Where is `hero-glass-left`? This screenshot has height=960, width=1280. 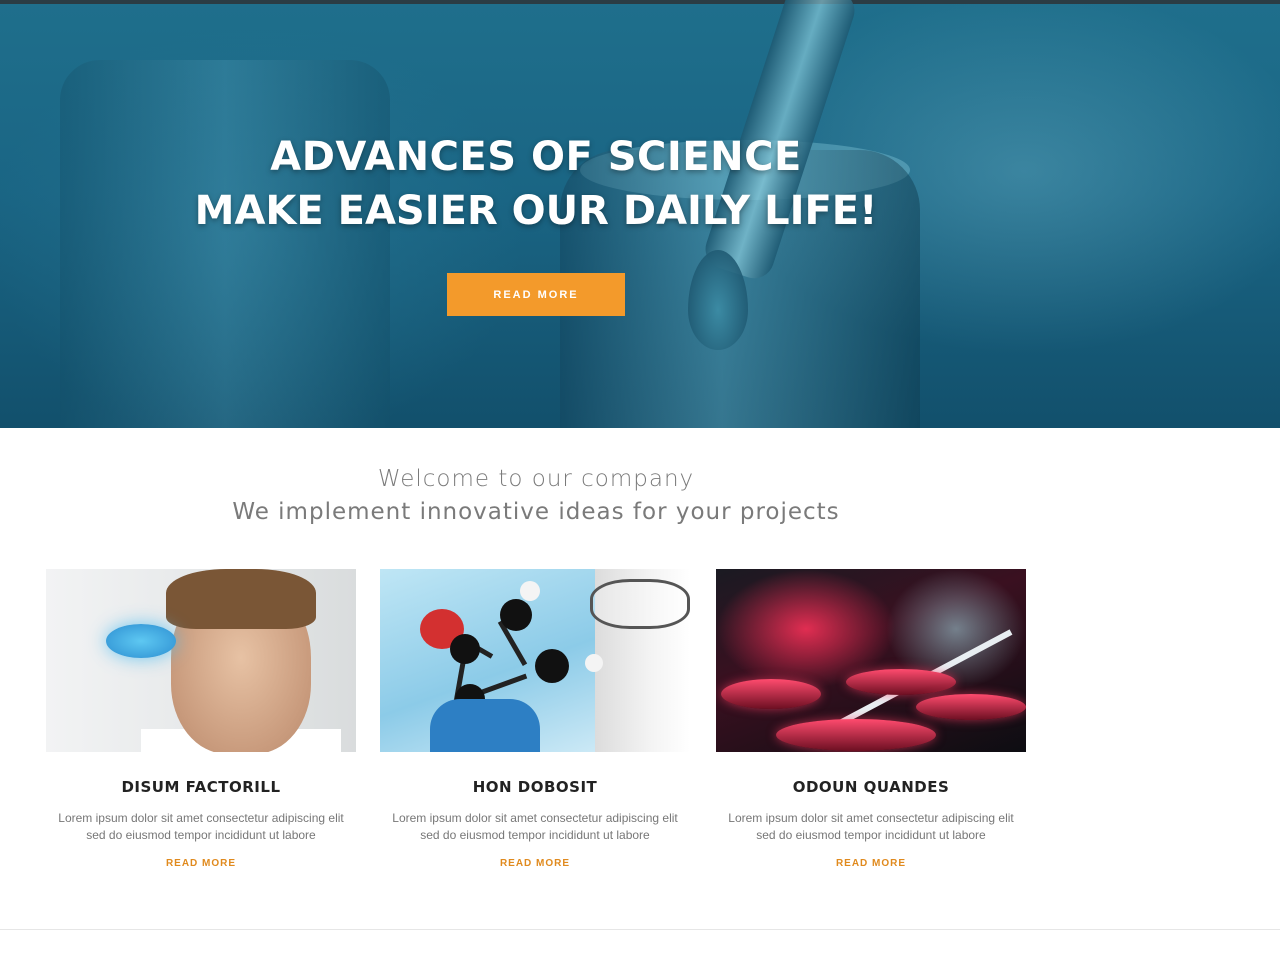 hero-glass-left is located at coordinates (225, 244).